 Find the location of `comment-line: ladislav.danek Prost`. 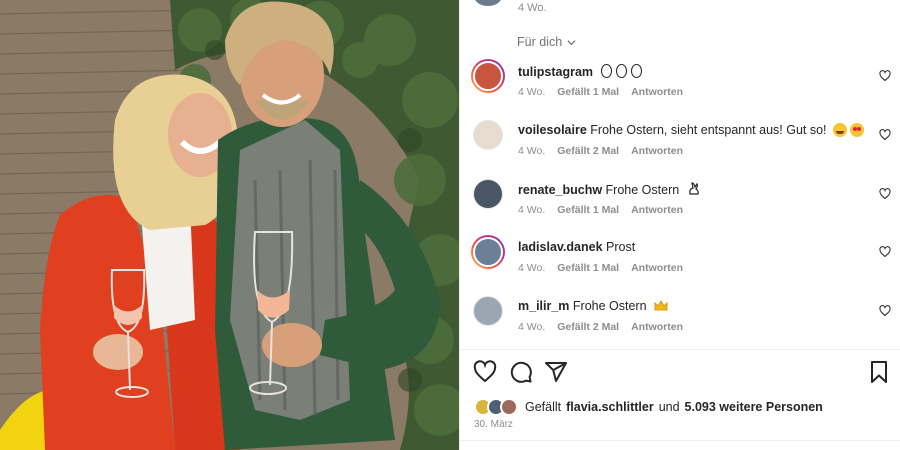

comment-line: ladislav.danek Prost is located at coordinates (576, 247).